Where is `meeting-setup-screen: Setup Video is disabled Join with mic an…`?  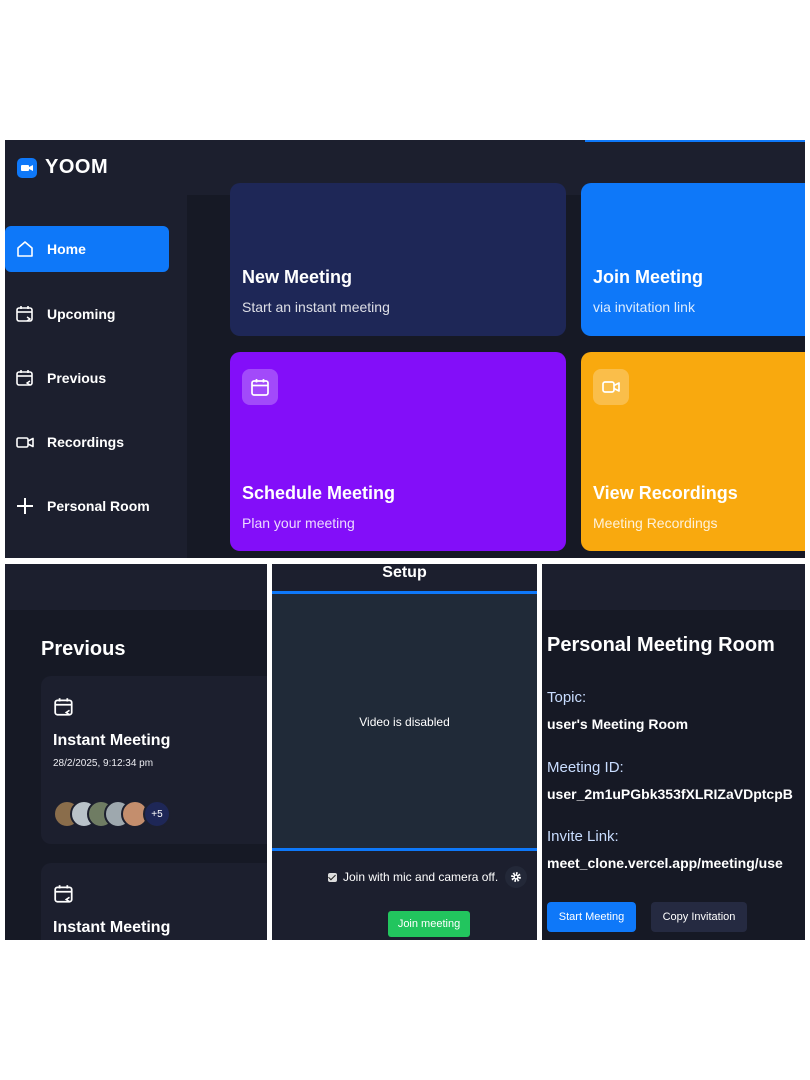
meeting-setup-screen: Setup Video is disabled Join with mic an… is located at coordinates (404, 752).